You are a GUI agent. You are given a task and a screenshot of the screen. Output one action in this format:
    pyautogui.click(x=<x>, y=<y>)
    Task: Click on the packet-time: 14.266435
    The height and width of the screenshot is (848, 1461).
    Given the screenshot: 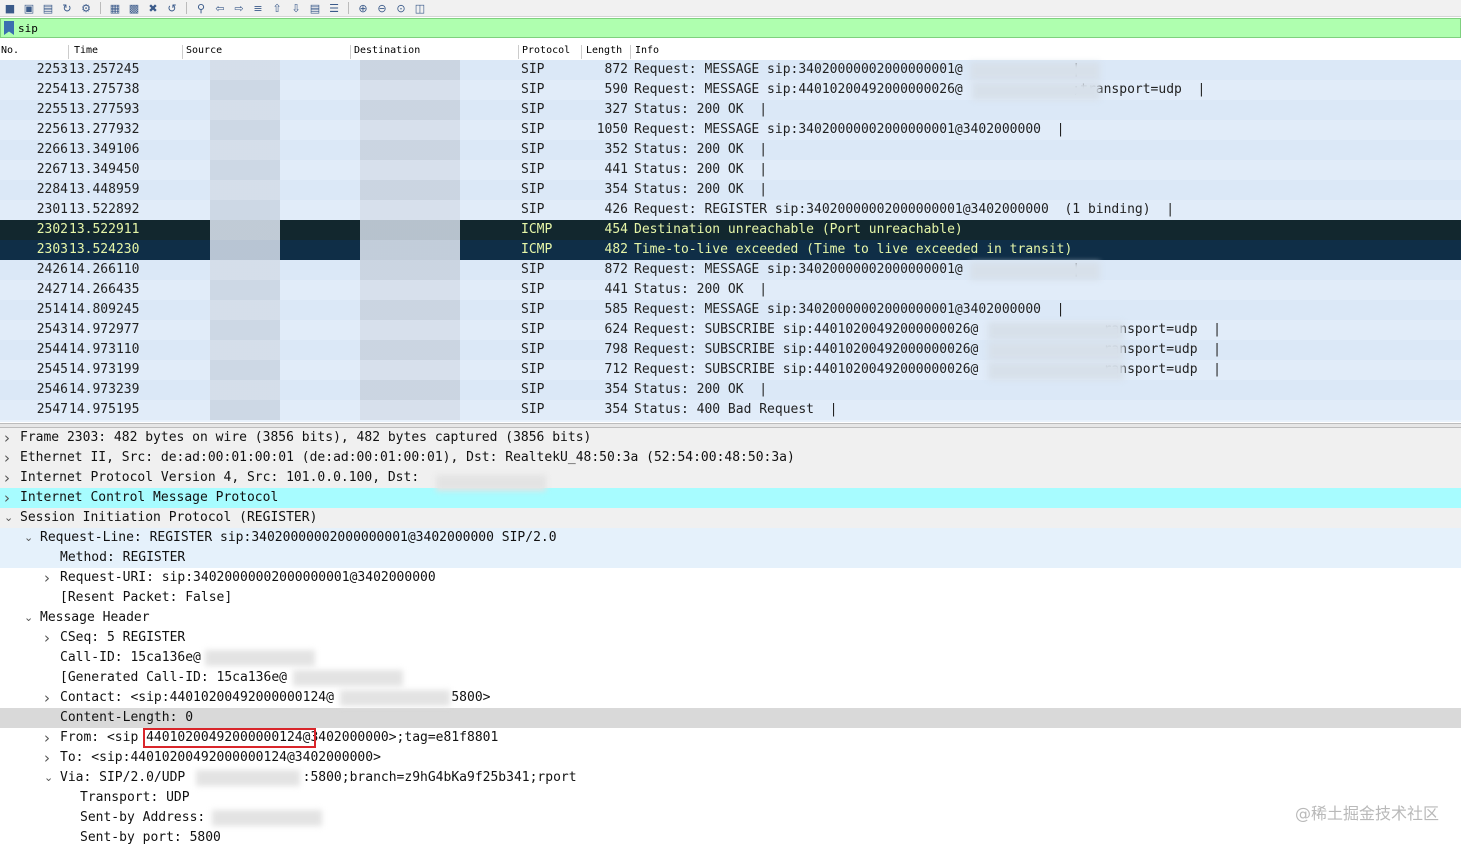 What is the action you would take?
    pyautogui.click(x=104, y=289)
    